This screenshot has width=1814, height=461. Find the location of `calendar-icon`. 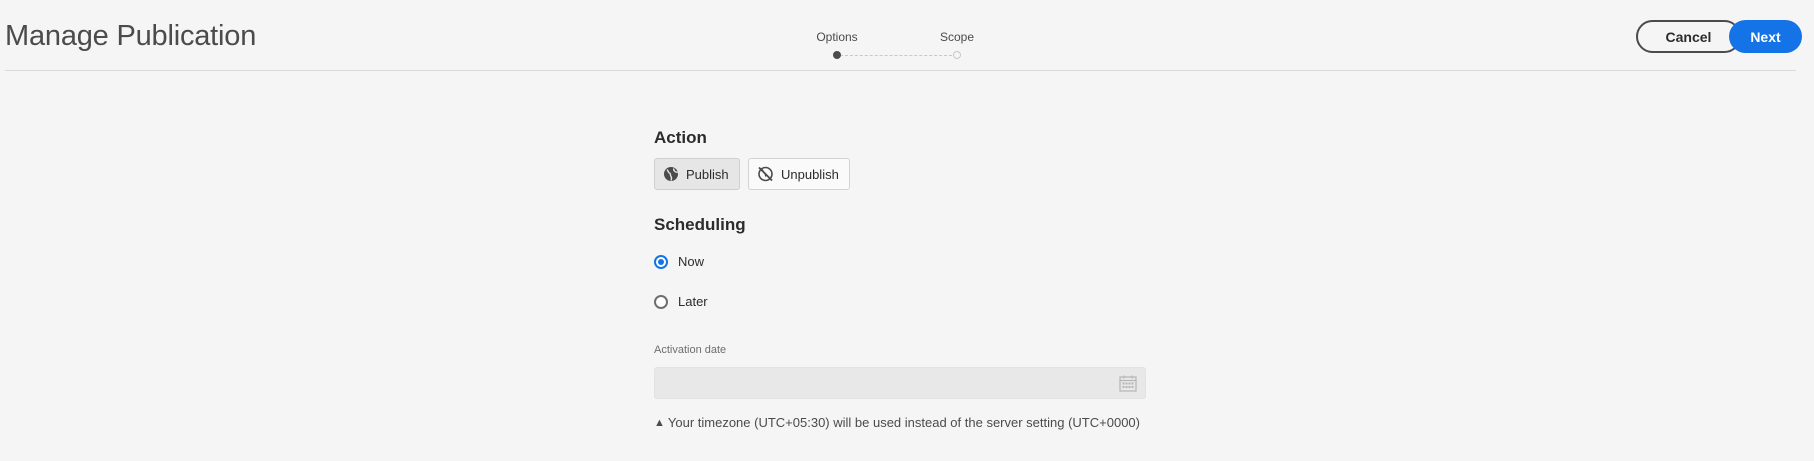

calendar-icon is located at coordinates (1128, 383).